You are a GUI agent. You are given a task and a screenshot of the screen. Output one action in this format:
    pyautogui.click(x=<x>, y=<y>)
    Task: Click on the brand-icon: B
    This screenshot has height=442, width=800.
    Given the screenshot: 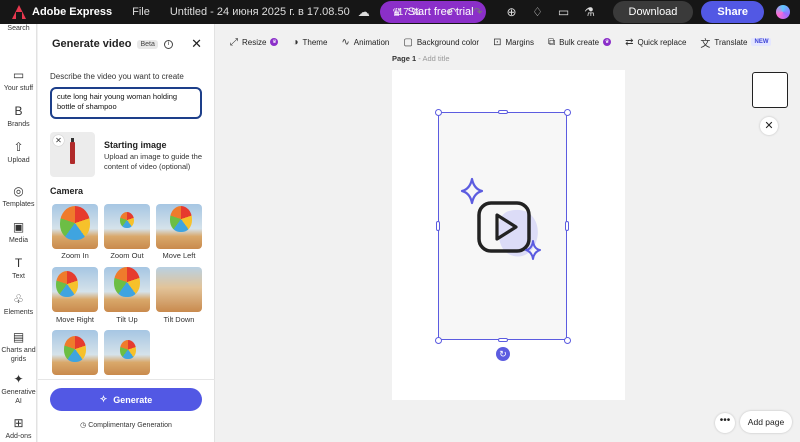 What is the action you would take?
    pyautogui.click(x=18, y=111)
    